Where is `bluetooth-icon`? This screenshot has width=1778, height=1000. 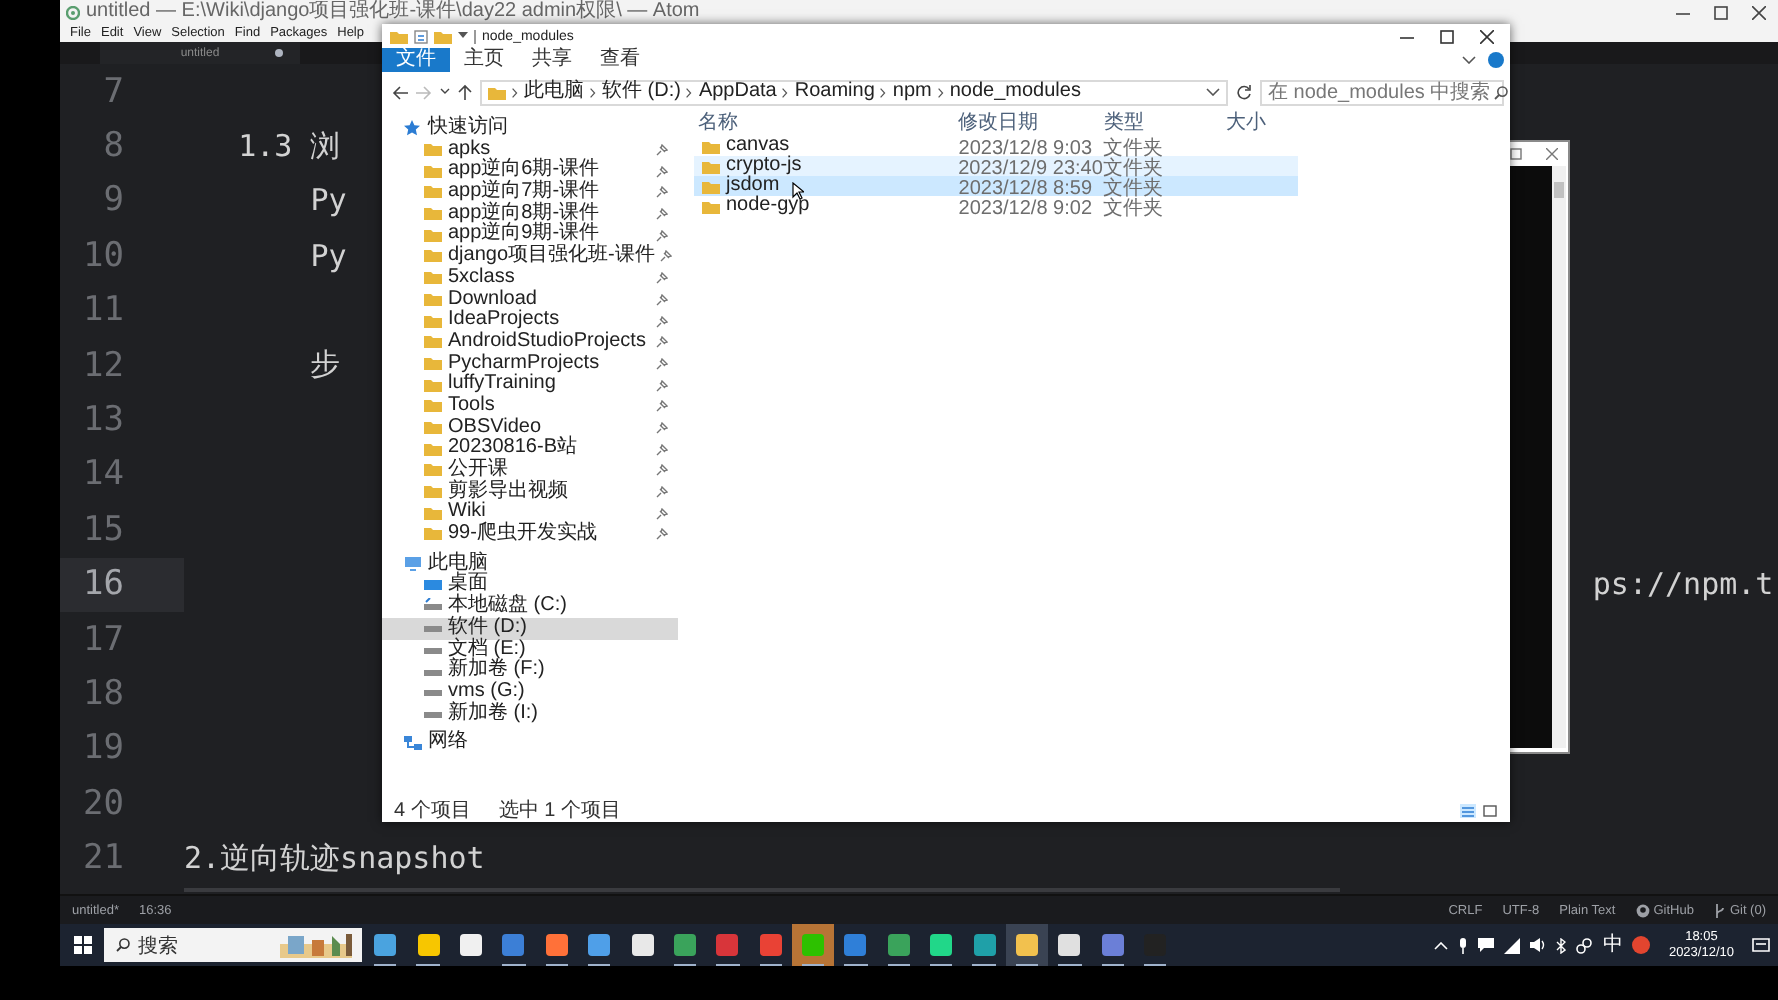 bluetooth-icon is located at coordinates (1561, 945).